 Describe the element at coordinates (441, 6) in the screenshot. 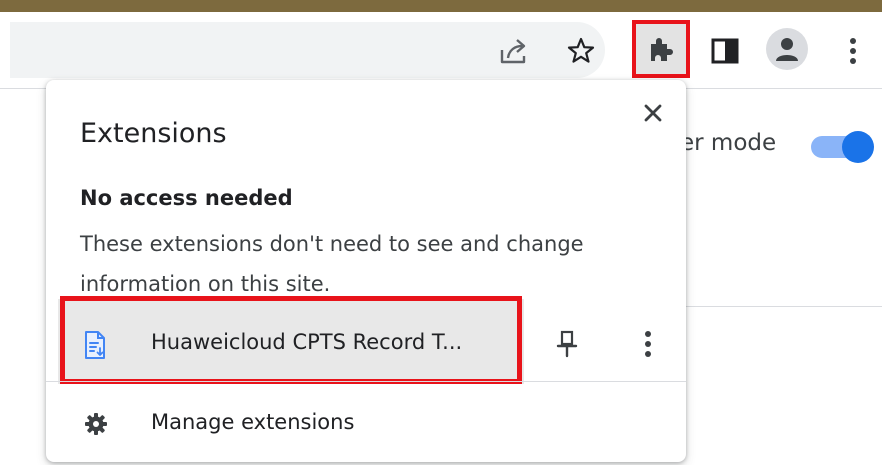

I see `window-top-strip` at that location.